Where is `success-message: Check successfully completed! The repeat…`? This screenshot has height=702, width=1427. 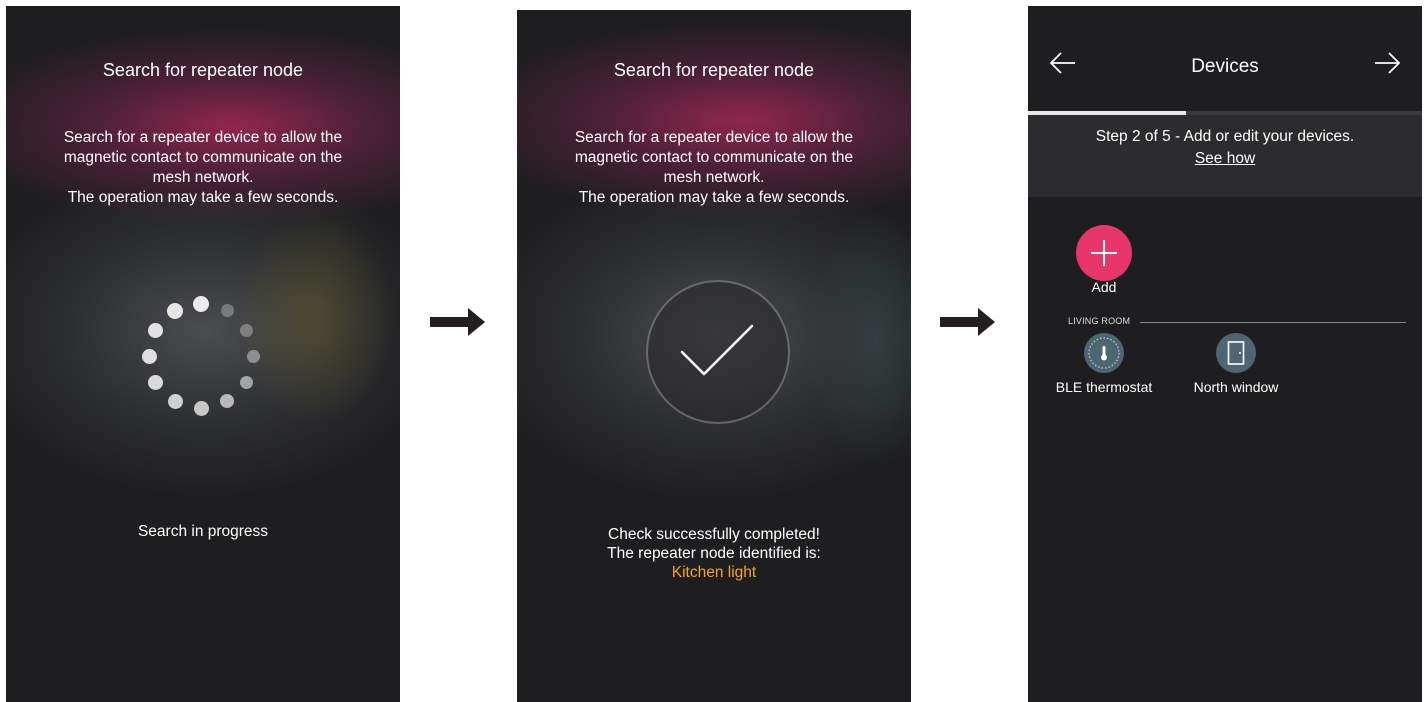
success-message: Check successfully completed! The repeat… is located at coordinates (714, 553).